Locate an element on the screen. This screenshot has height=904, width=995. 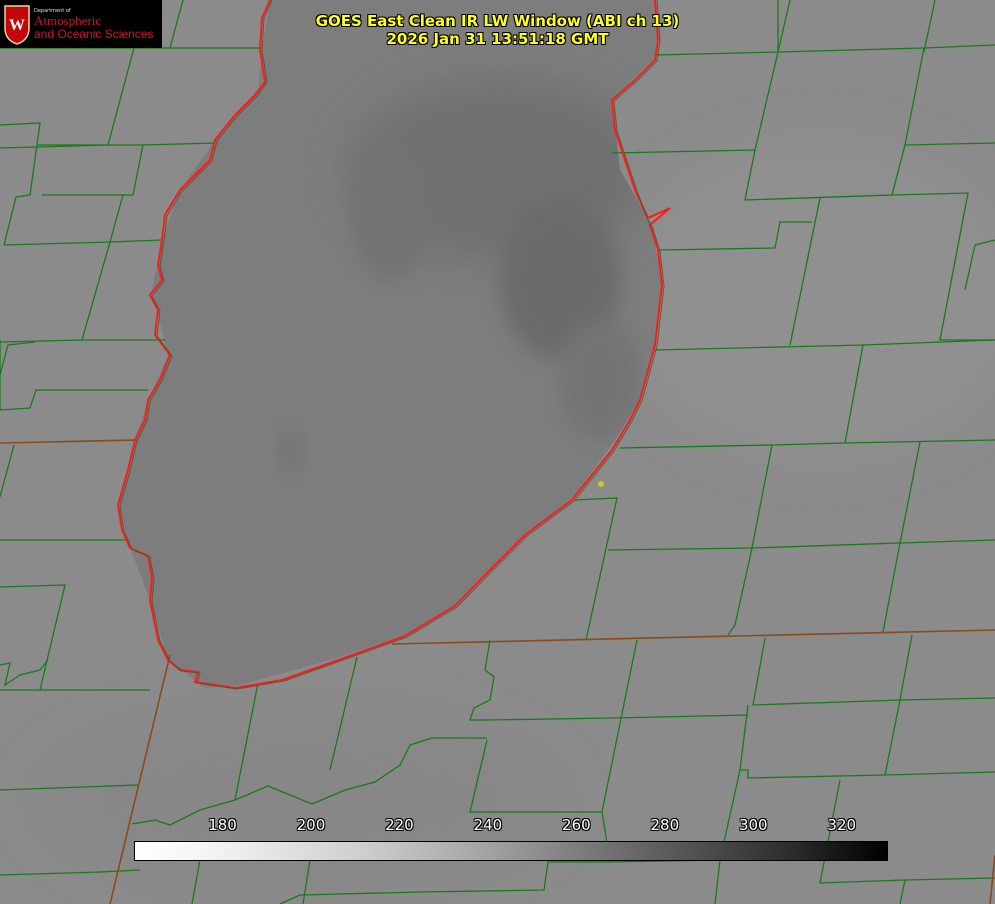
colorbar-tick-label: 180 is located at coordinates (222, 825).